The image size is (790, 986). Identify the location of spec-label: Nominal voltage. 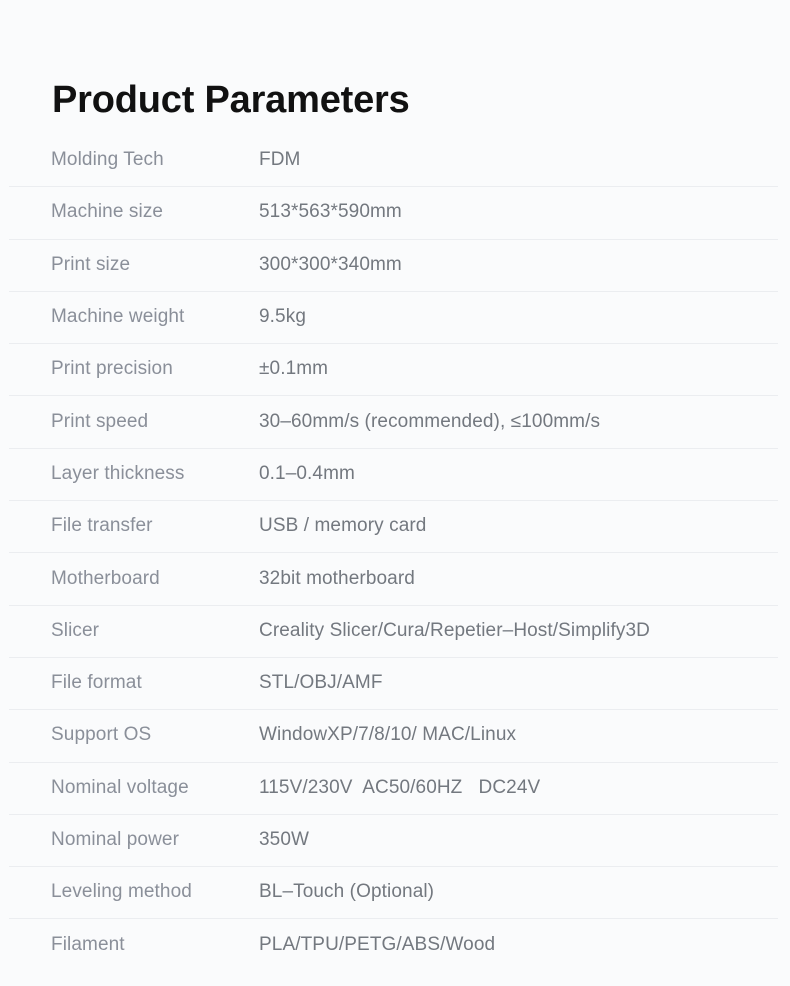
(120, 787).